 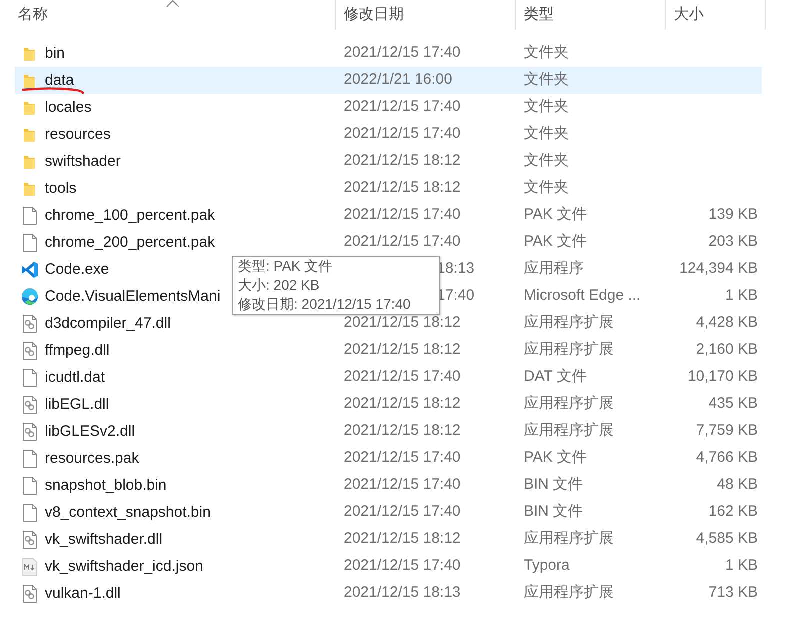 I want to click on sort-caret-icon, so click(x=173, y=4).